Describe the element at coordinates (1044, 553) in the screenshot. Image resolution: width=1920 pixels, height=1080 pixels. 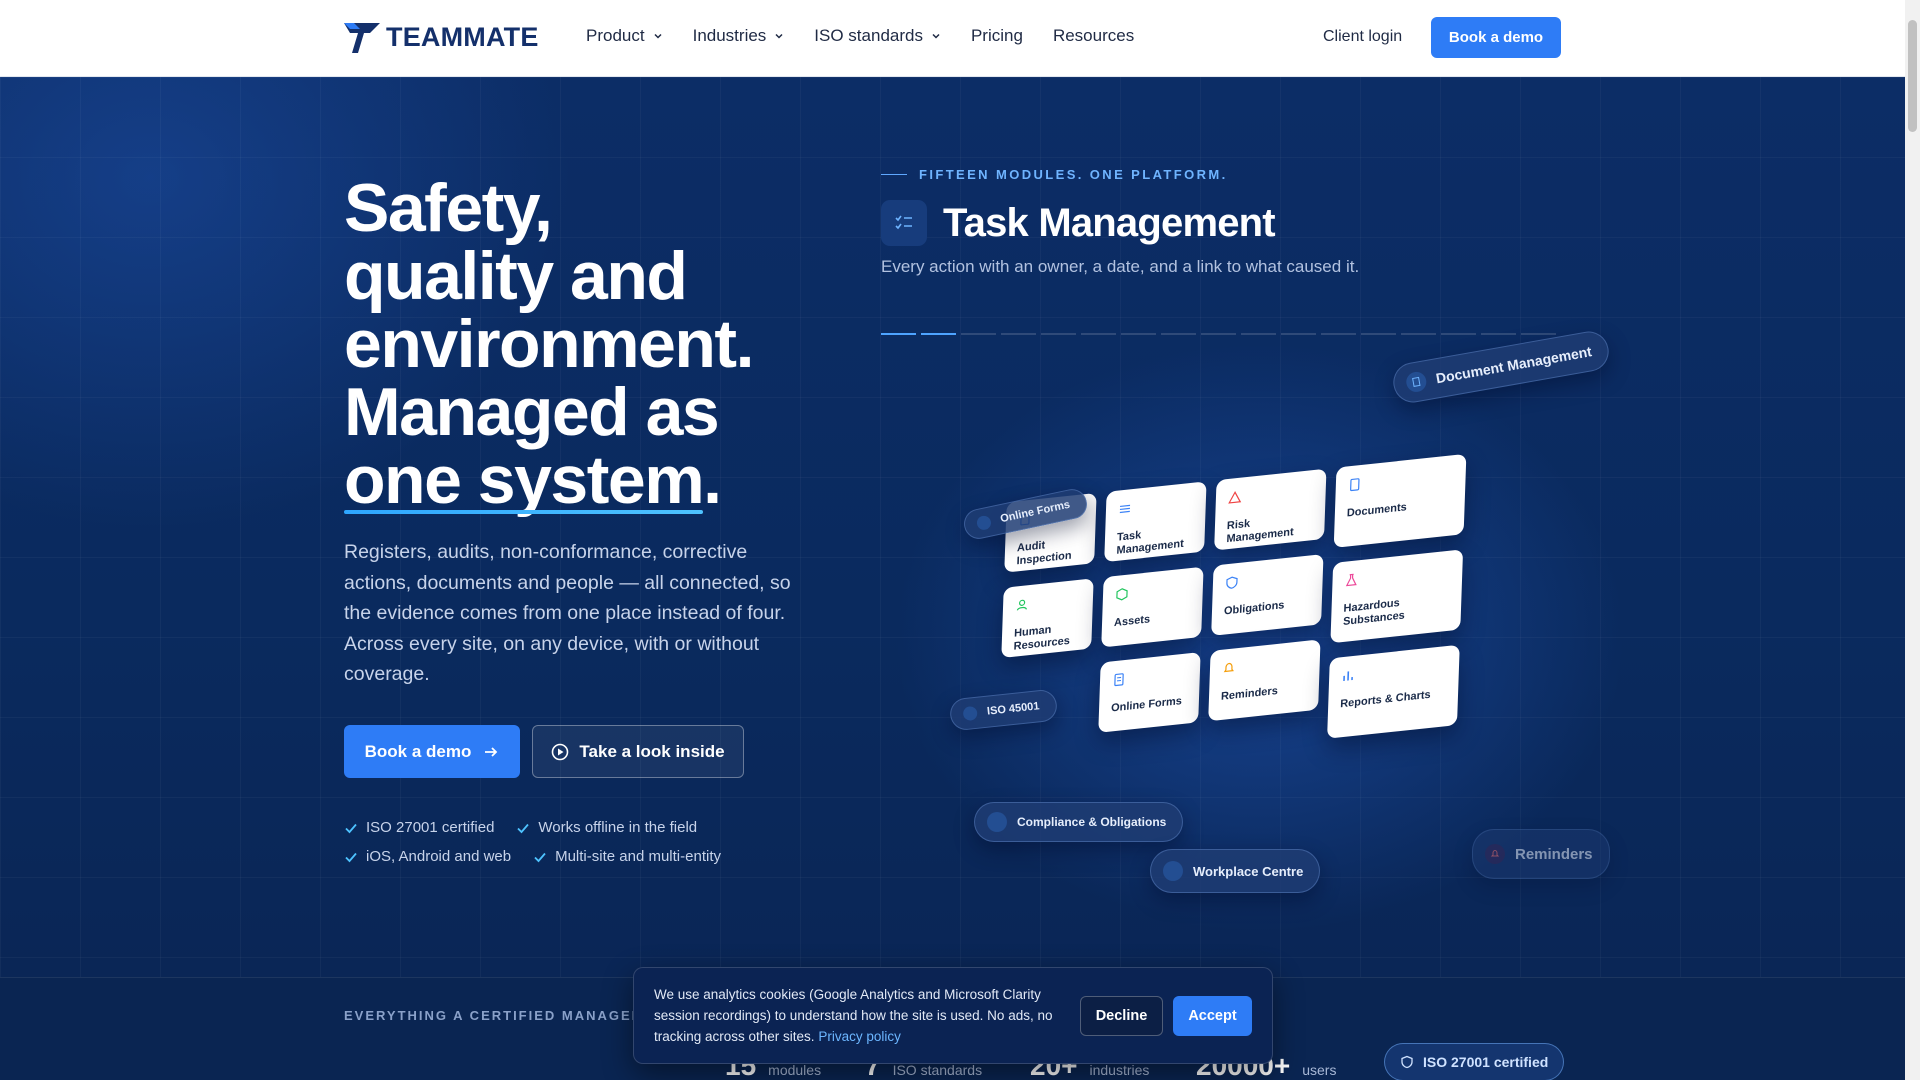
I see `card-label: Audit Inspection` at that location.